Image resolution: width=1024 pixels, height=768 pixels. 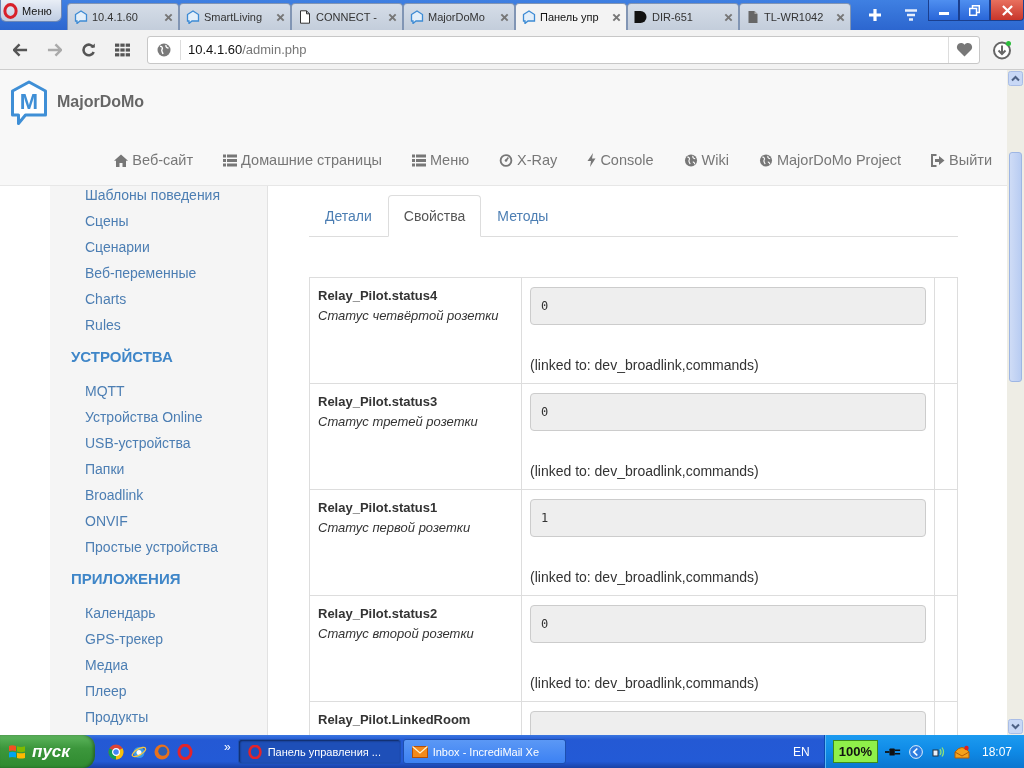 I want to click on property-description: Статус четвёртой розетки, so click(x=409, y=316).